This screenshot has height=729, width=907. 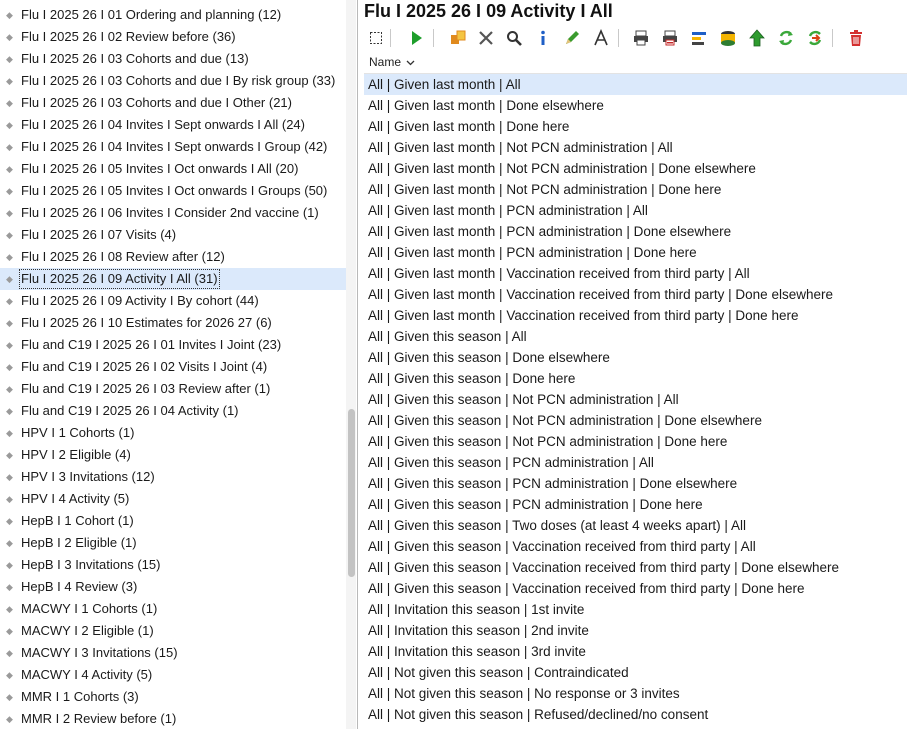 What do you see at coordinates (173, 279) in the screenshot?
I see `tree-item: ◆ Flu I 2025 26 I 09 Activity I All (31)` at bounding box center [173, 279].